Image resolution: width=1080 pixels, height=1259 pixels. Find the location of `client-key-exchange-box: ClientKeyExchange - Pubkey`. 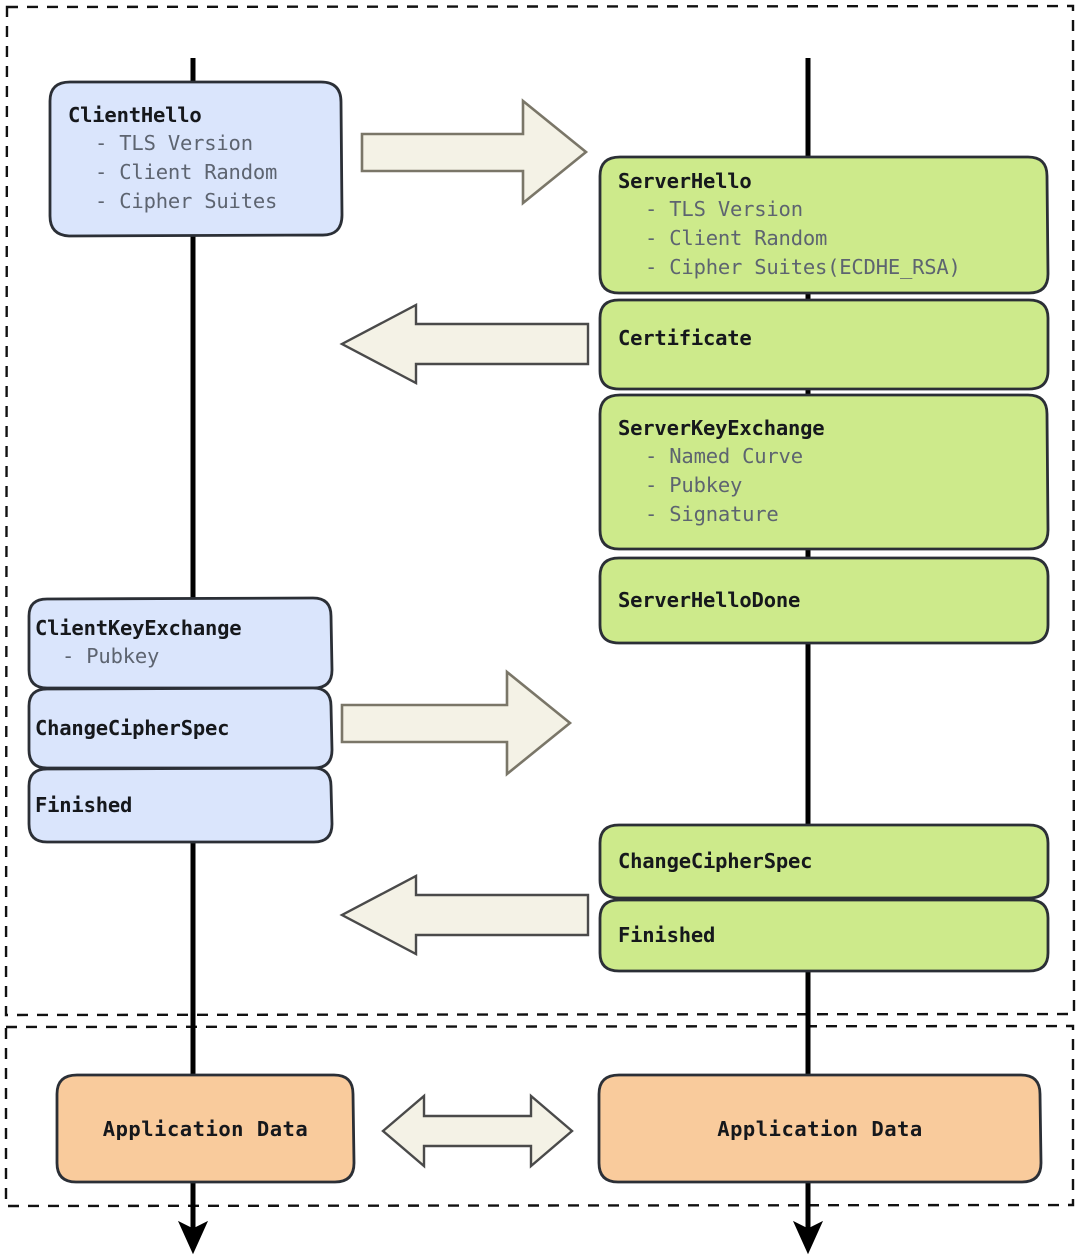

client-key-exchange-box: ClientKeyExchange - Pubkey is located at coordinates (180, 643).